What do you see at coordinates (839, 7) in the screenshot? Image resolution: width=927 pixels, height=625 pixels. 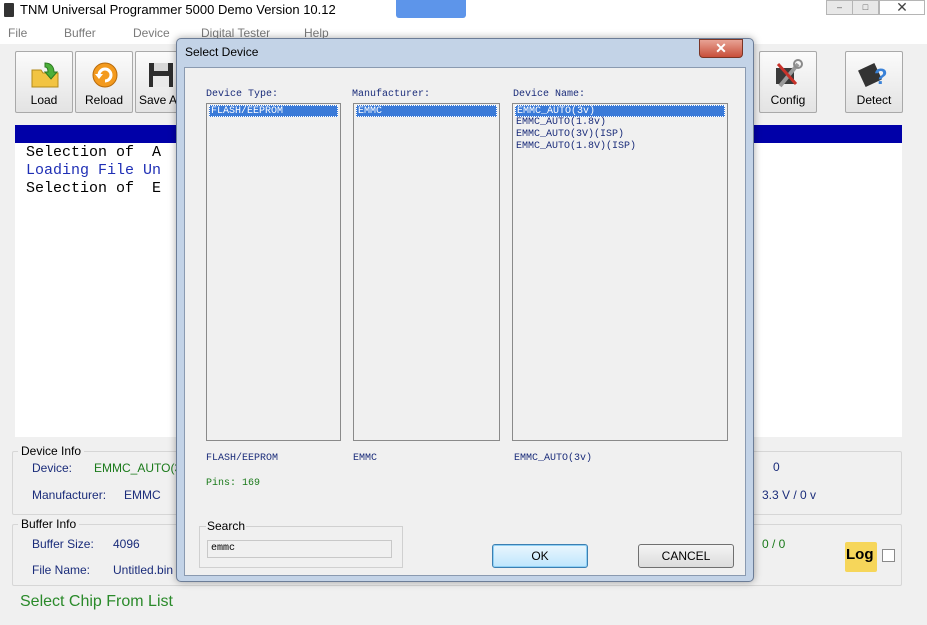 I see `minimize-button: –` at bounding box center [839, 7].